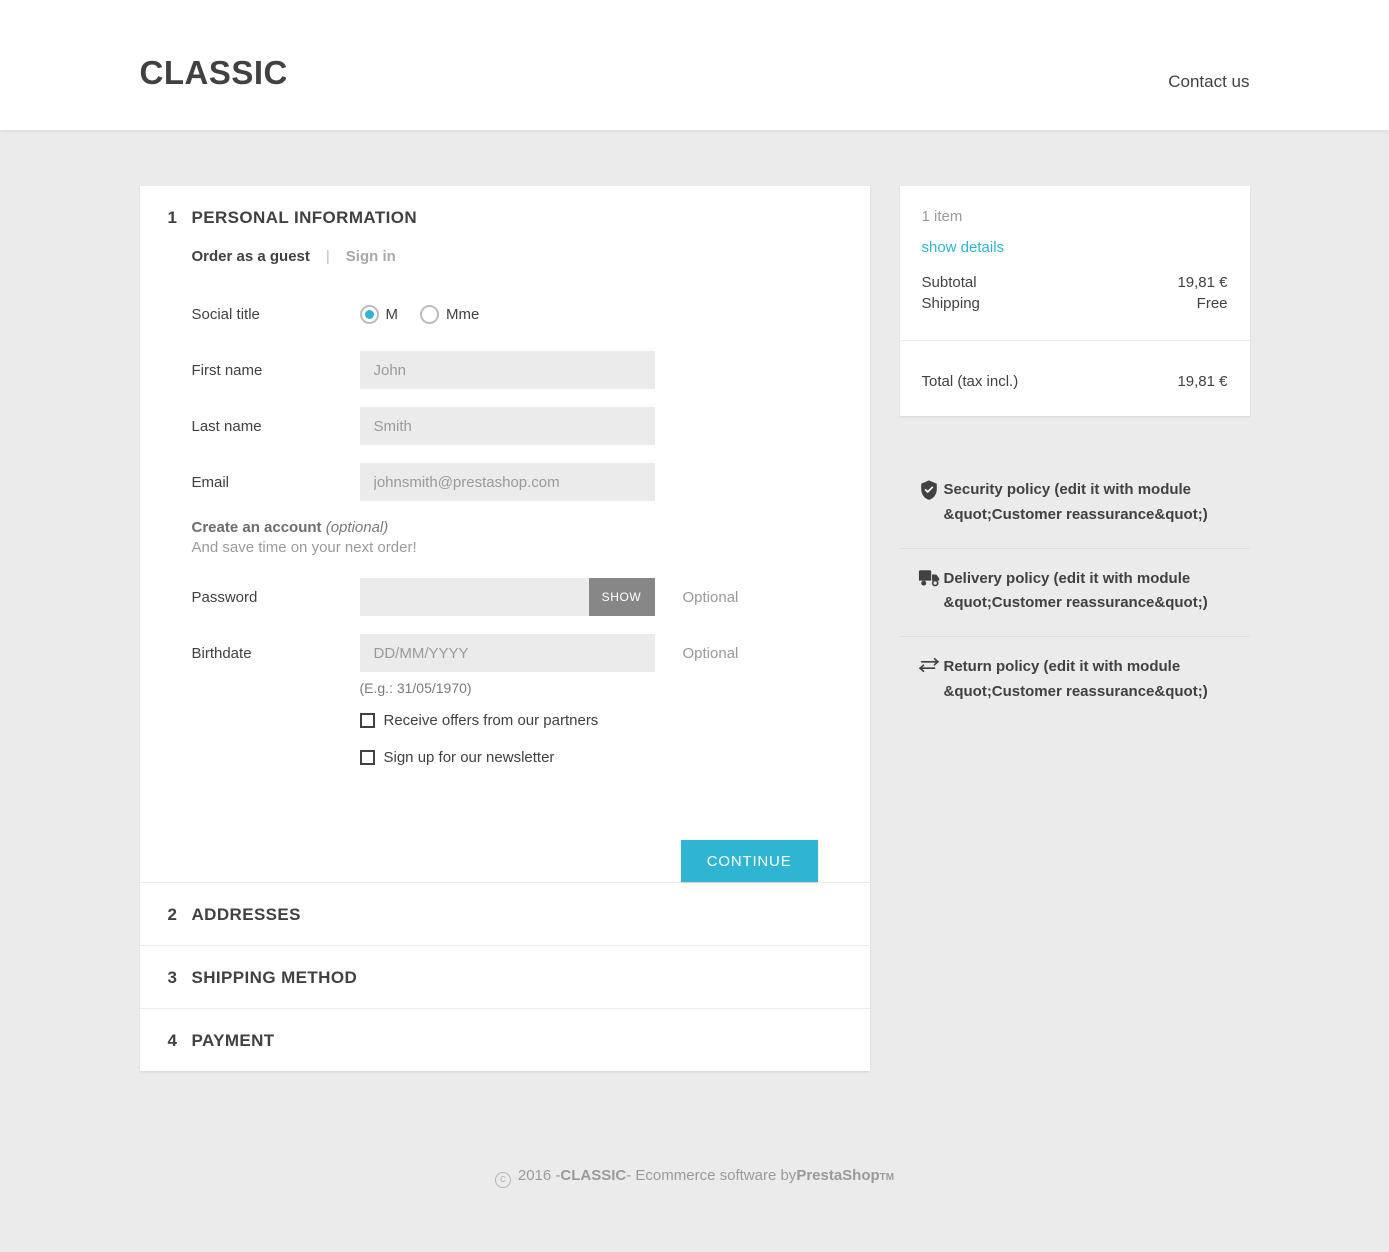 The height and width of the screenshot is (1252, 1389). What do you see at coordinates (749, 861) in the screenshot?
I see `continue-button: CONTINUE` at bounding box center [749, 861].